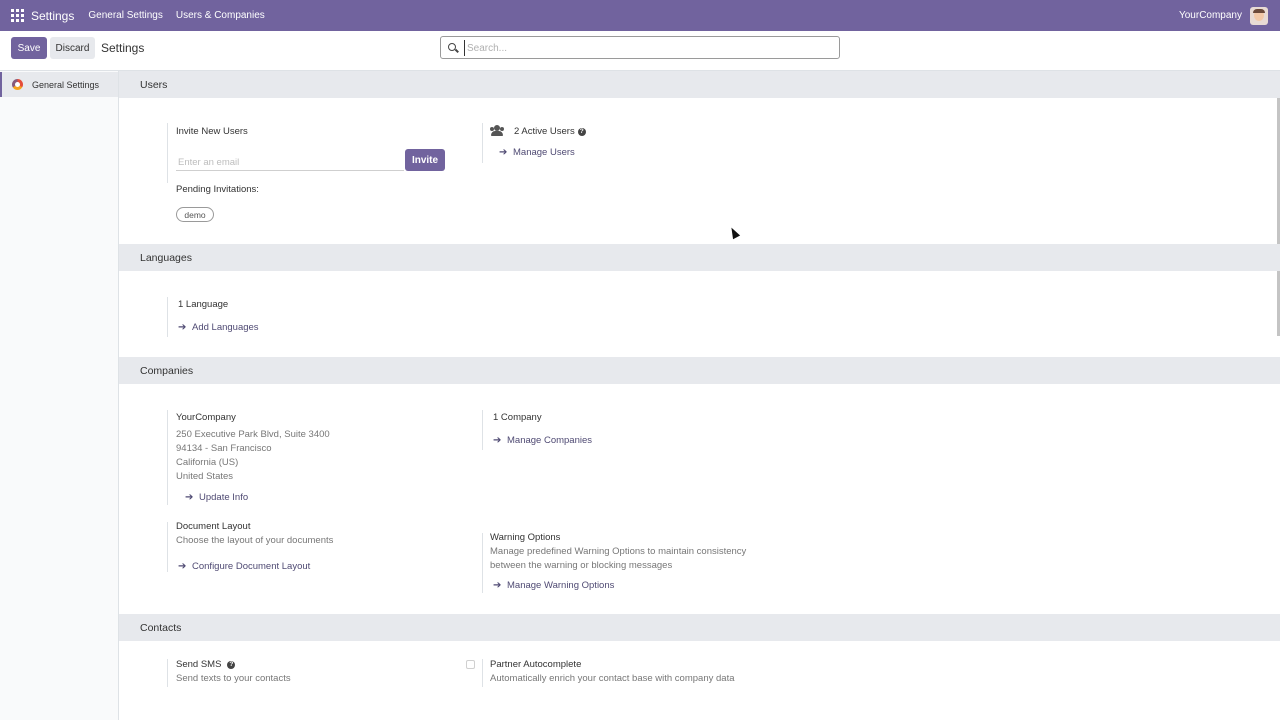 The image size is (1280, 720). Describe the element at coordinates (544, 131) in the screenshot. I see `active-users-text: 2 Active Users` at that location.